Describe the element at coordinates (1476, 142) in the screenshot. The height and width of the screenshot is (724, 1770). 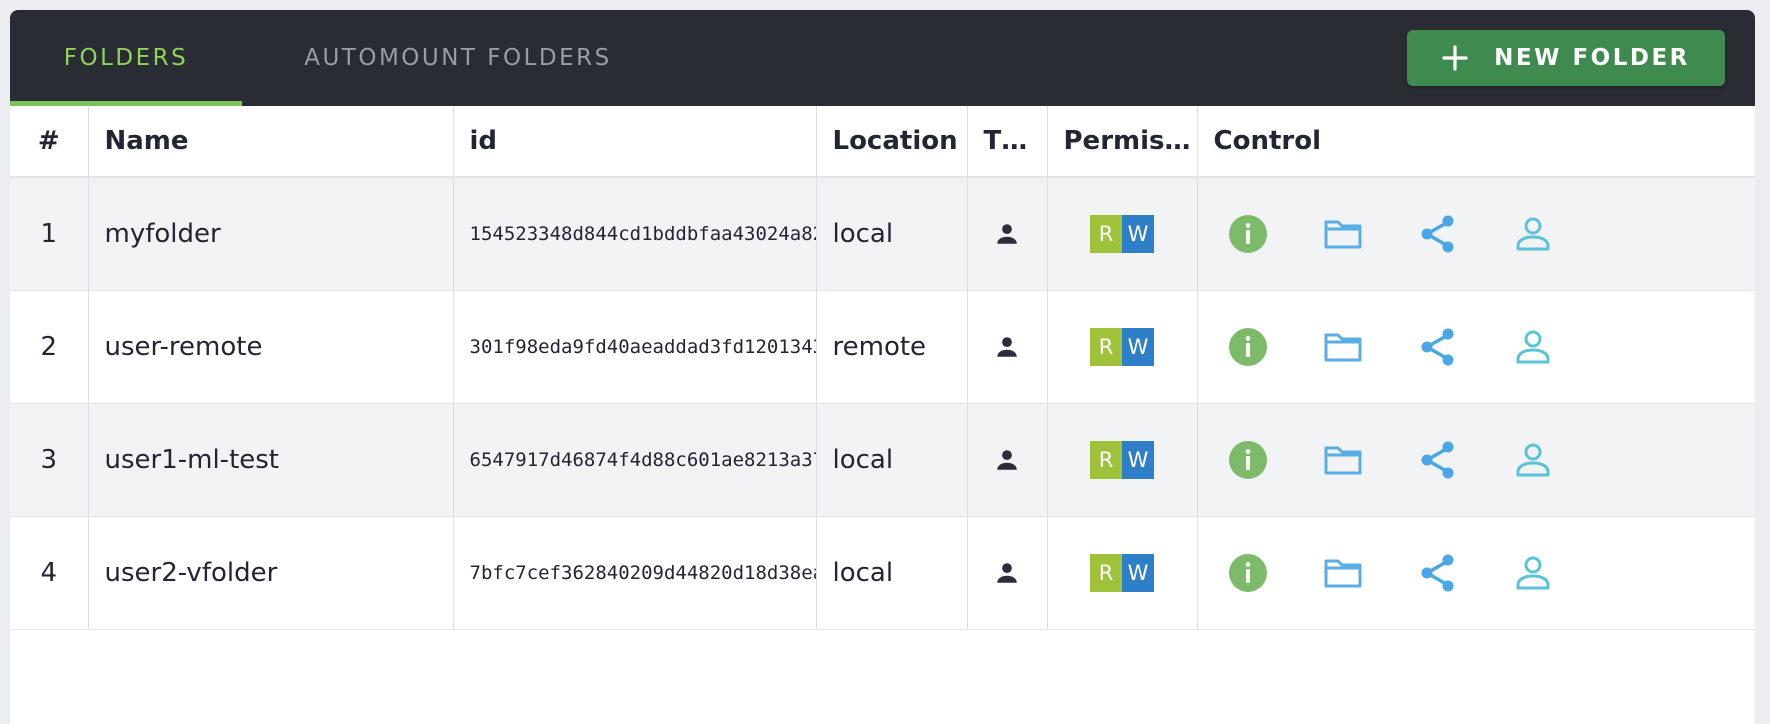
I see `column-header-control: Control` at that location.